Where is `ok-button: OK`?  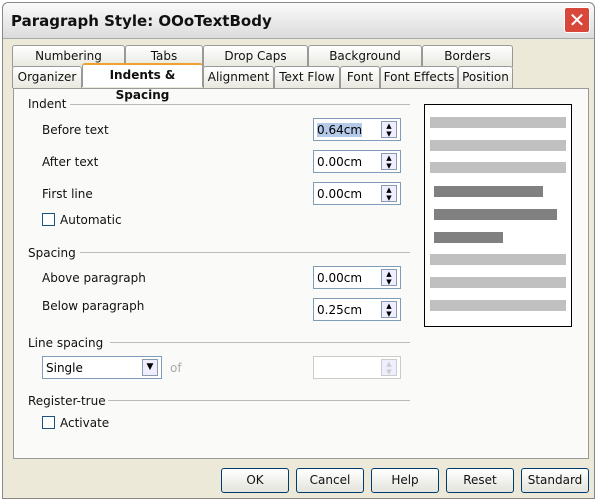 ok-button: OK is located at coordinates (255, 480).